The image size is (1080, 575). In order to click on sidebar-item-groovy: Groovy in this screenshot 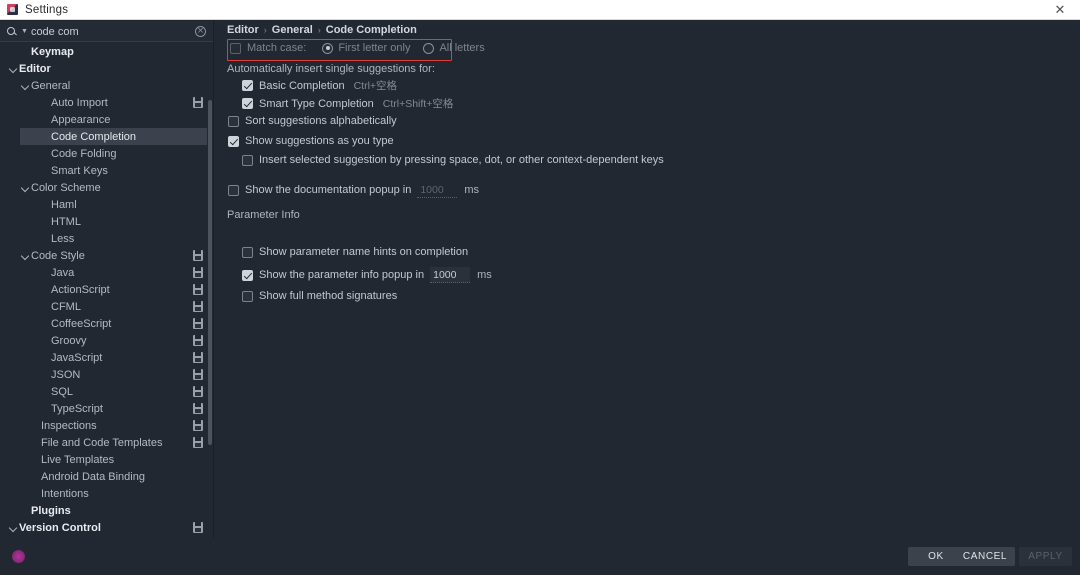, I will do `click(106, 340)`.